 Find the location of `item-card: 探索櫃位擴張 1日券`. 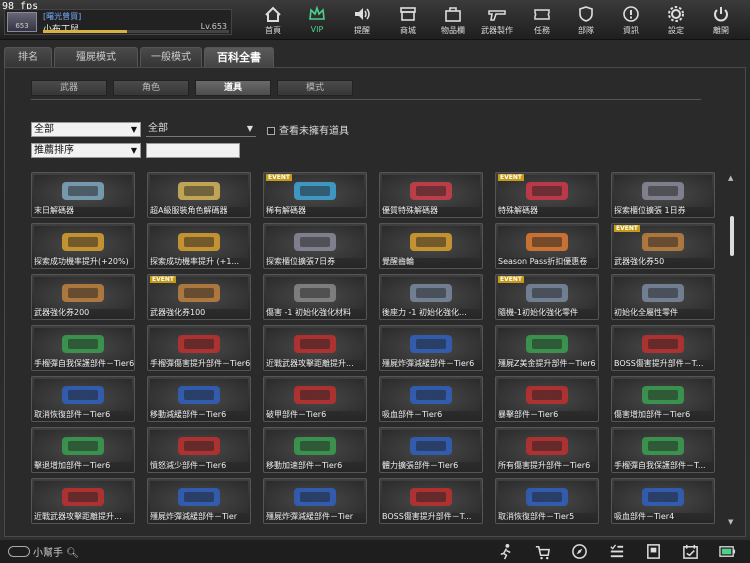

item-card: 探索櫃位擴張 1日券 is located at coordinates (663, 195).